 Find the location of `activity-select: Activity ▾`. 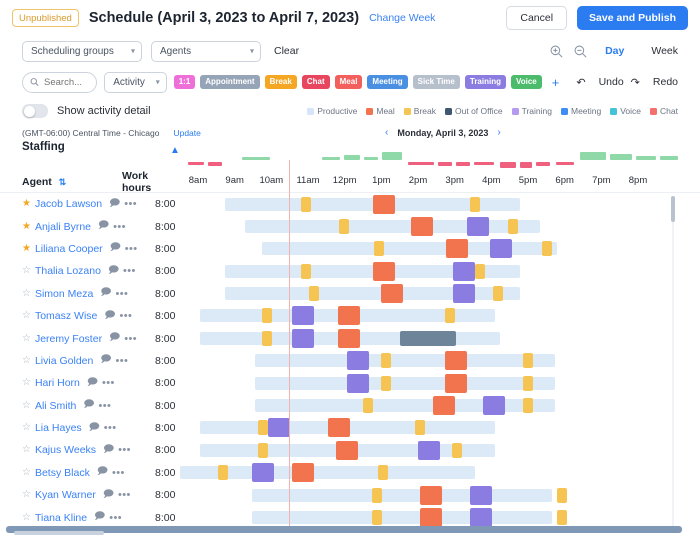

activity-select: Activity ▾ is located at coordinates (135, 82).